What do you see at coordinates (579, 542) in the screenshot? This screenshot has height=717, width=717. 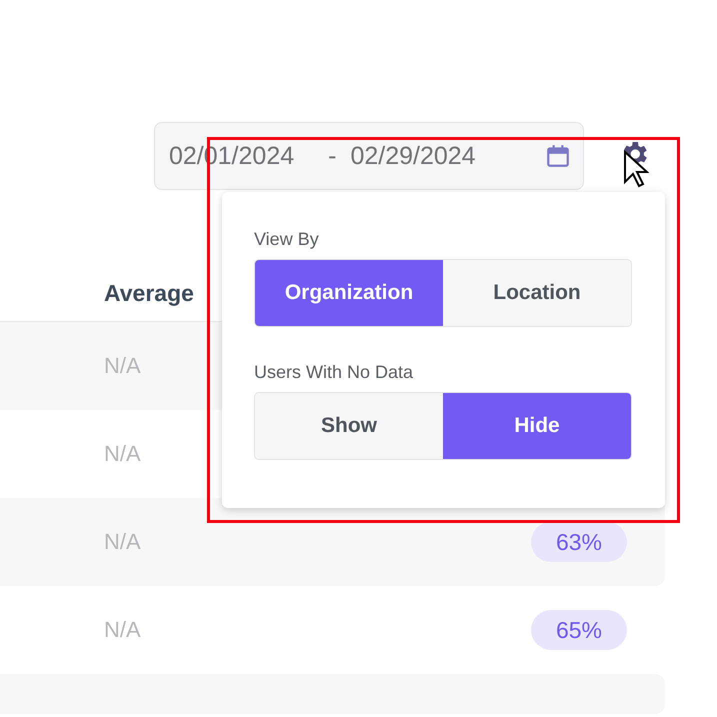 I see `percent-badge: 63%` at bounding box center [579, 542].